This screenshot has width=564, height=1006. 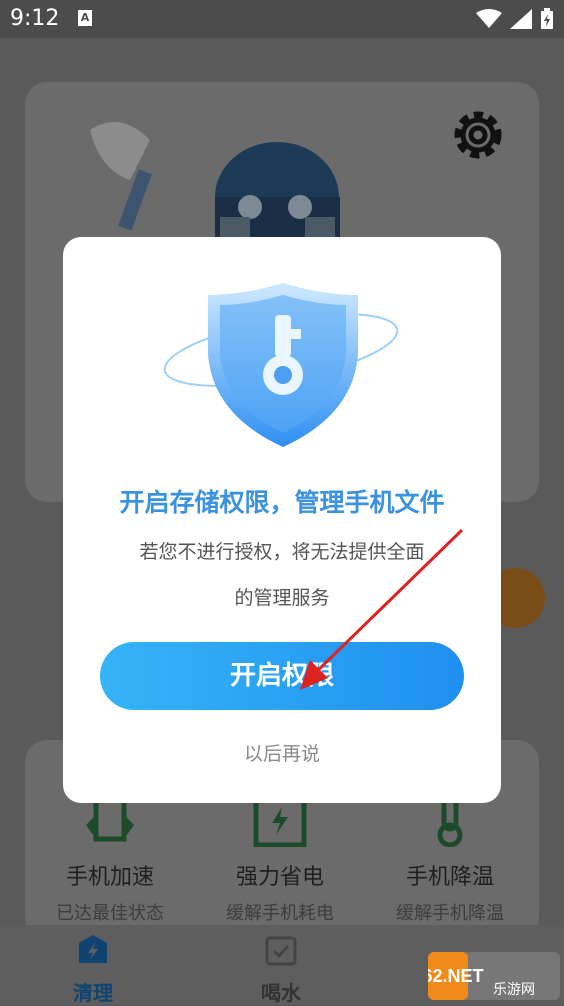 I want to click on feature-title: 手机降温, so click(x=449, y=877).